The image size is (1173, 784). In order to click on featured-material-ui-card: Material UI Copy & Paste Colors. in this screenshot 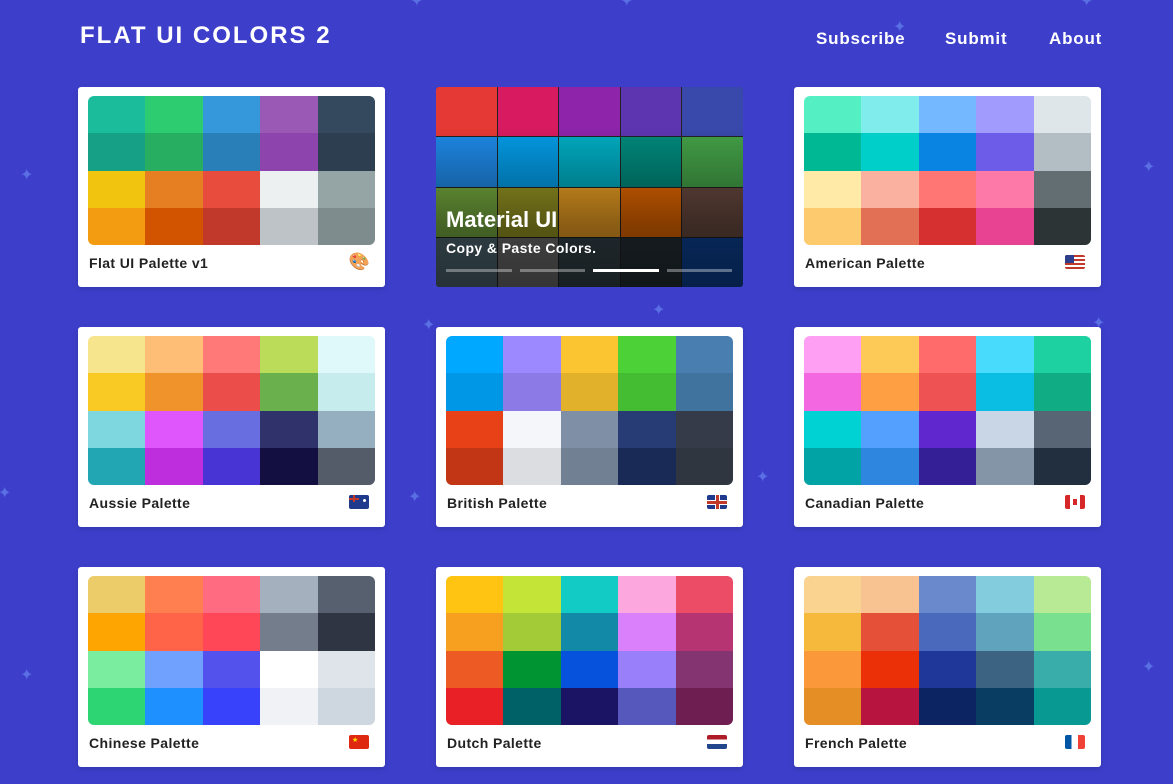, I will do `click(589, 187)`.